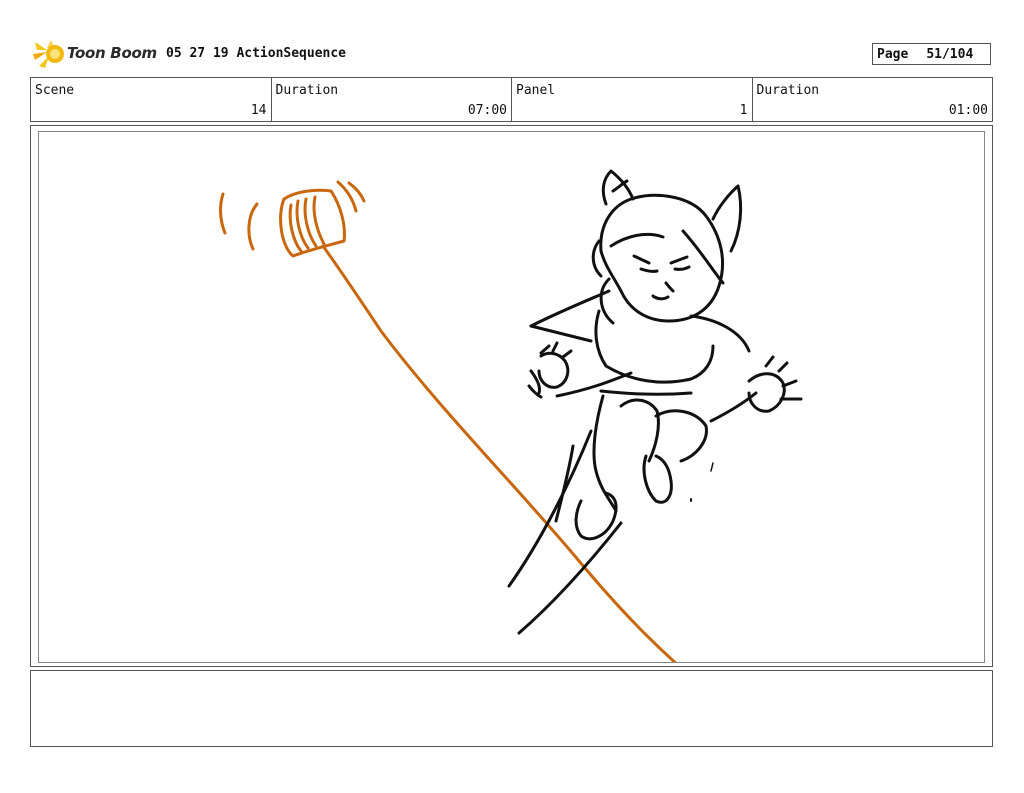 Image resolution: width=1024 pixels, height=793 pixels. I want to click on project-title: 05 27 19 ActionSequence, so click(256, 53).